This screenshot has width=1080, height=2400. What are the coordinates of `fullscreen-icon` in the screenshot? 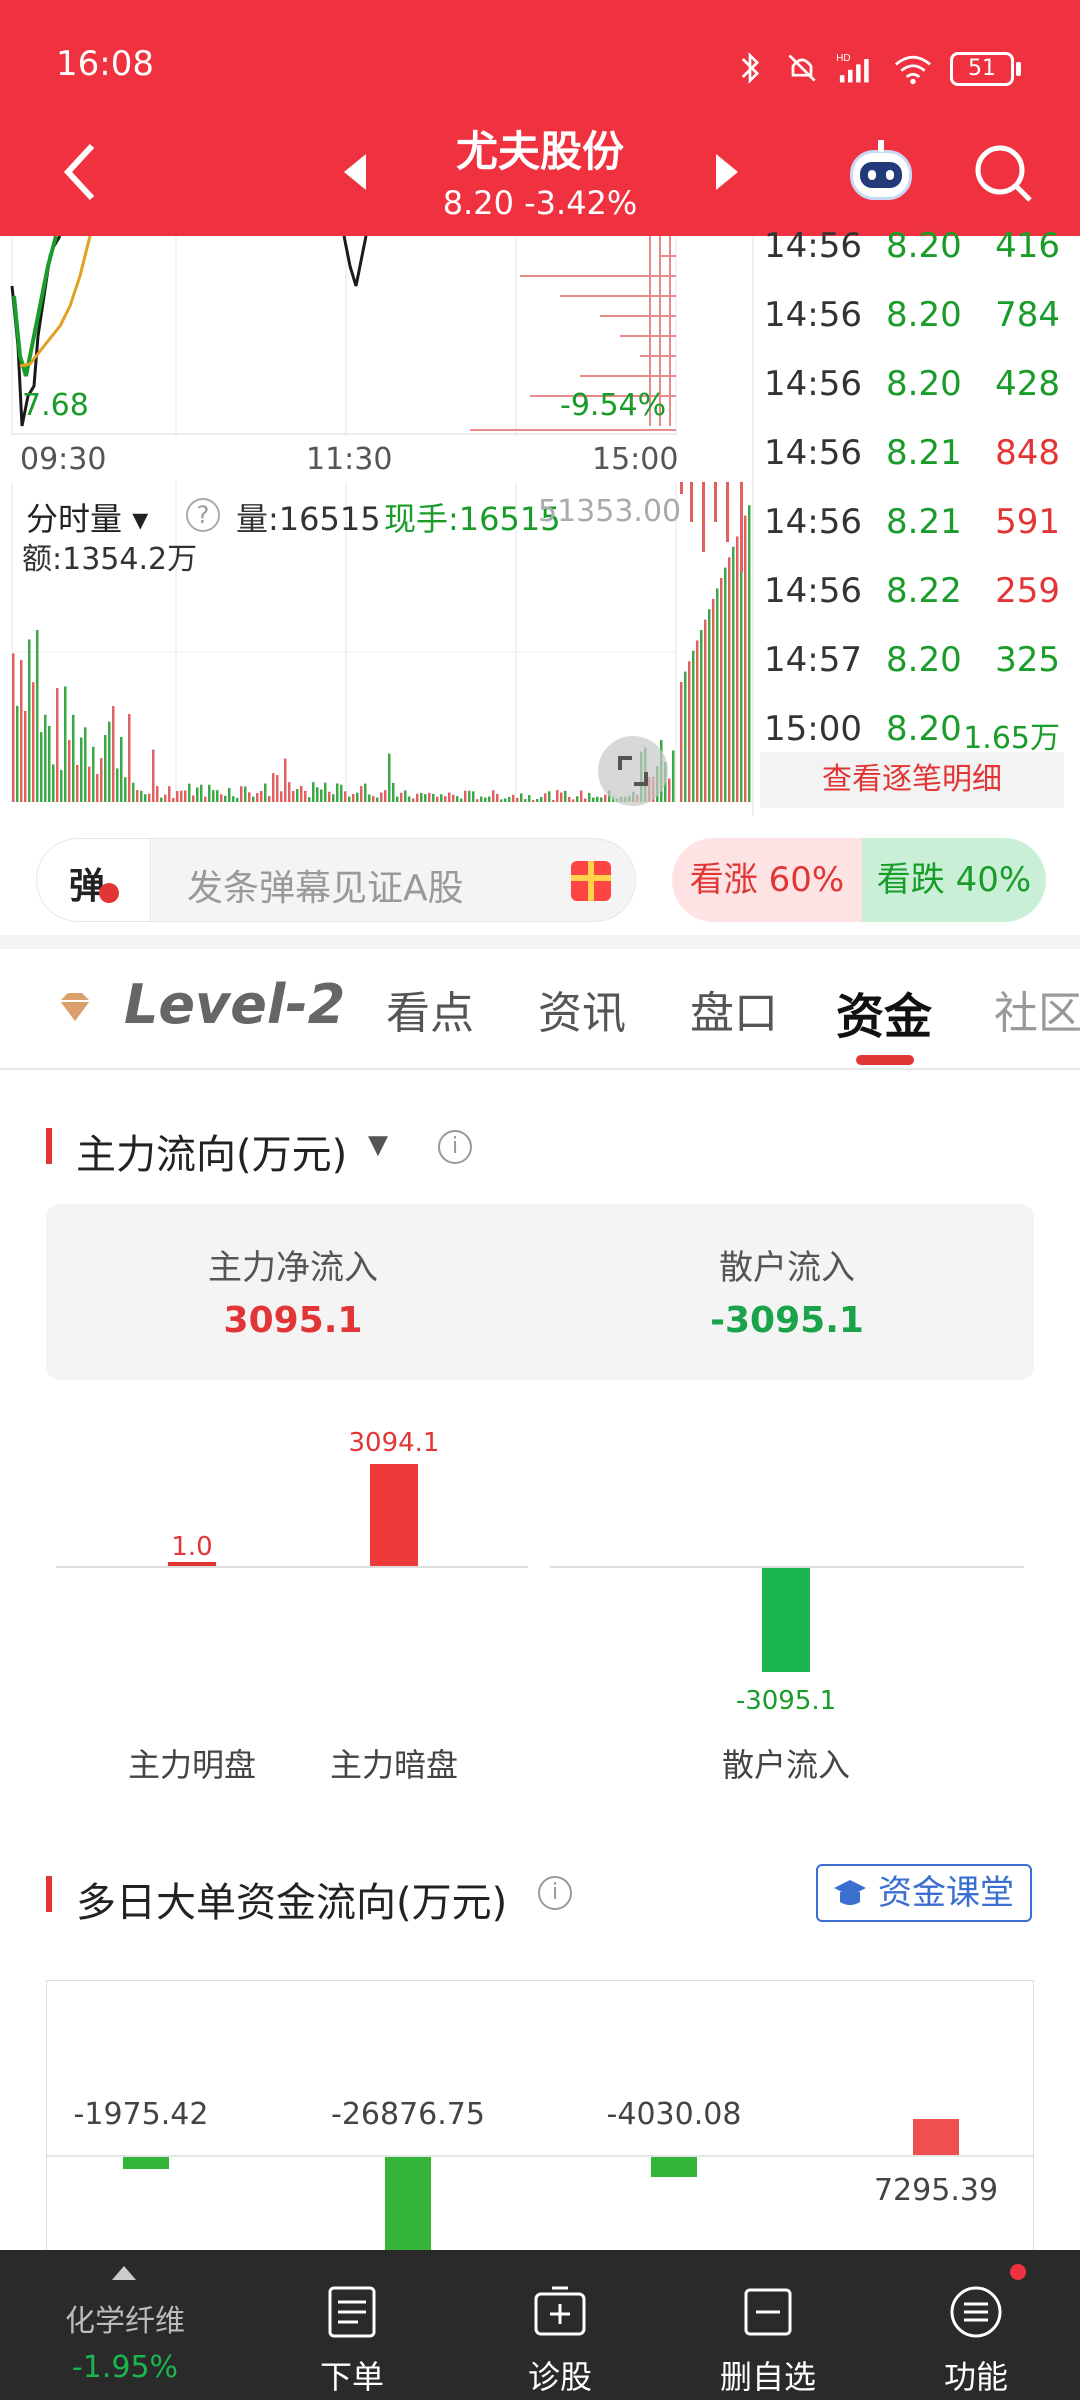 It's located at (633, 771).